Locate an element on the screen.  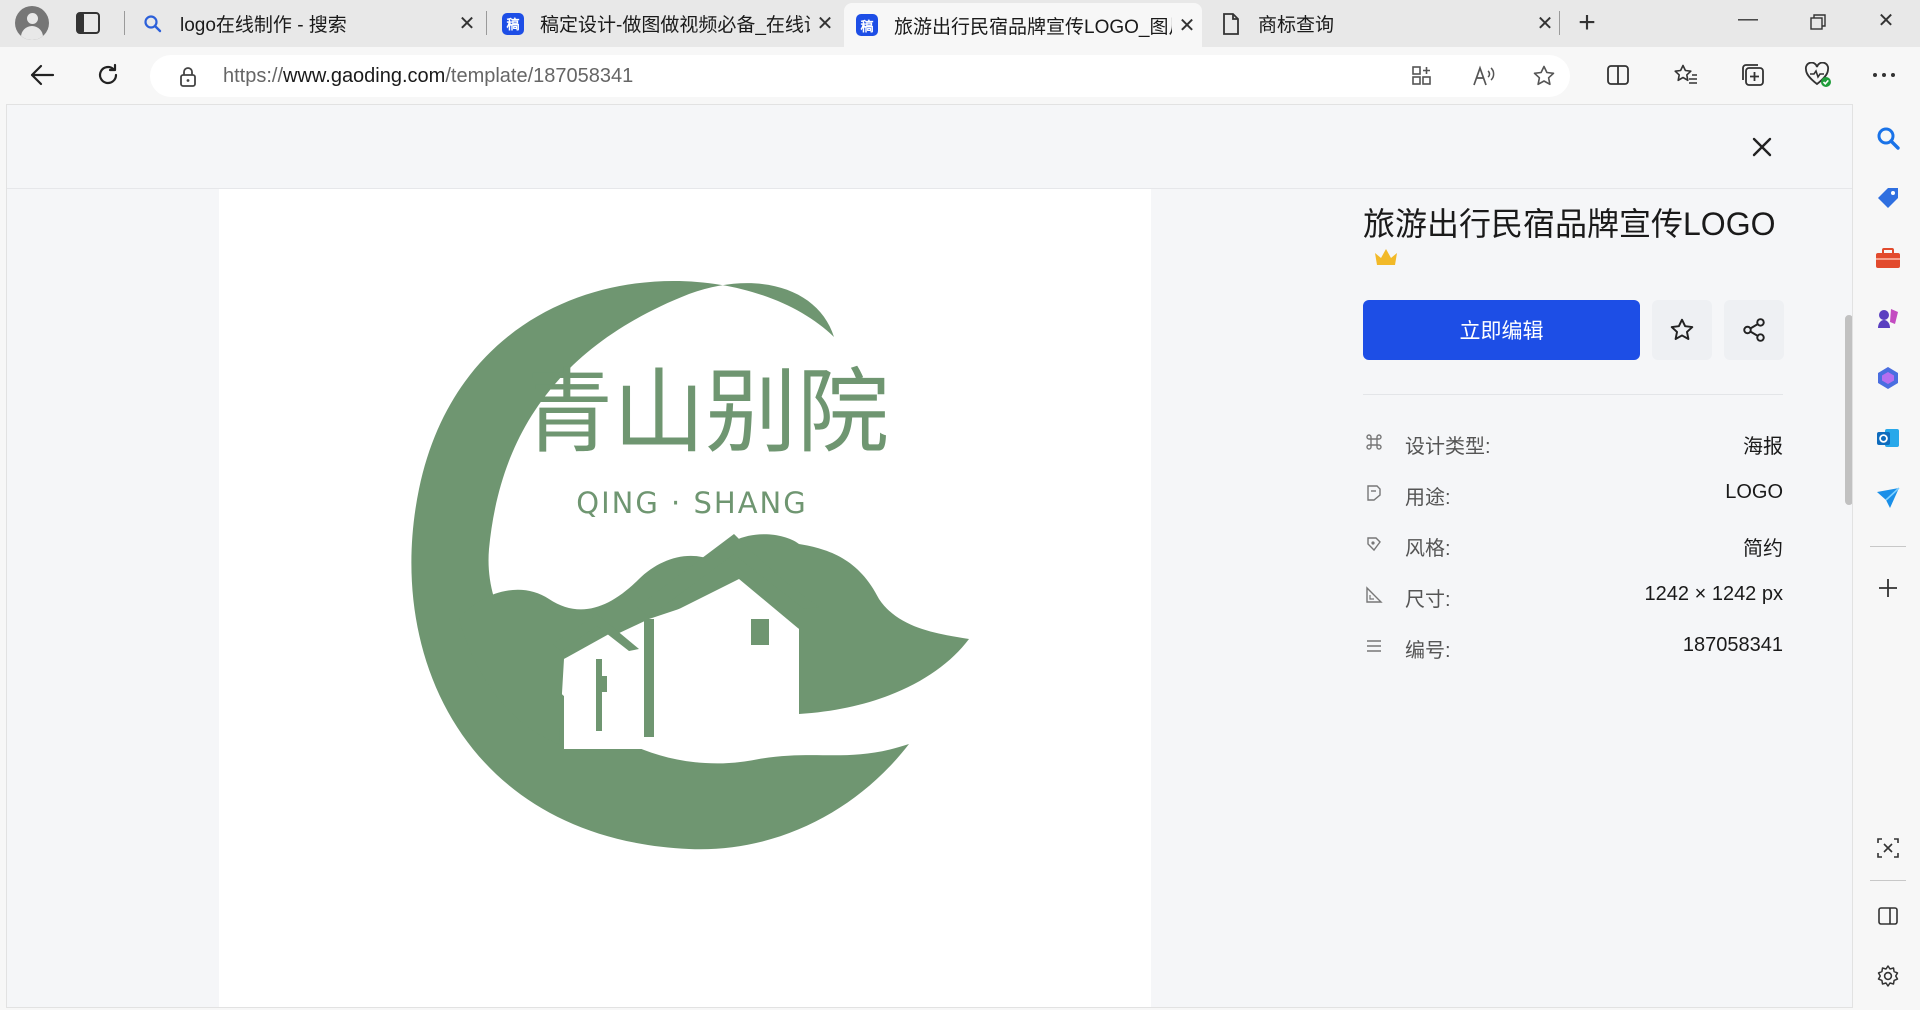
back-button is located at coordinates (42, 75).